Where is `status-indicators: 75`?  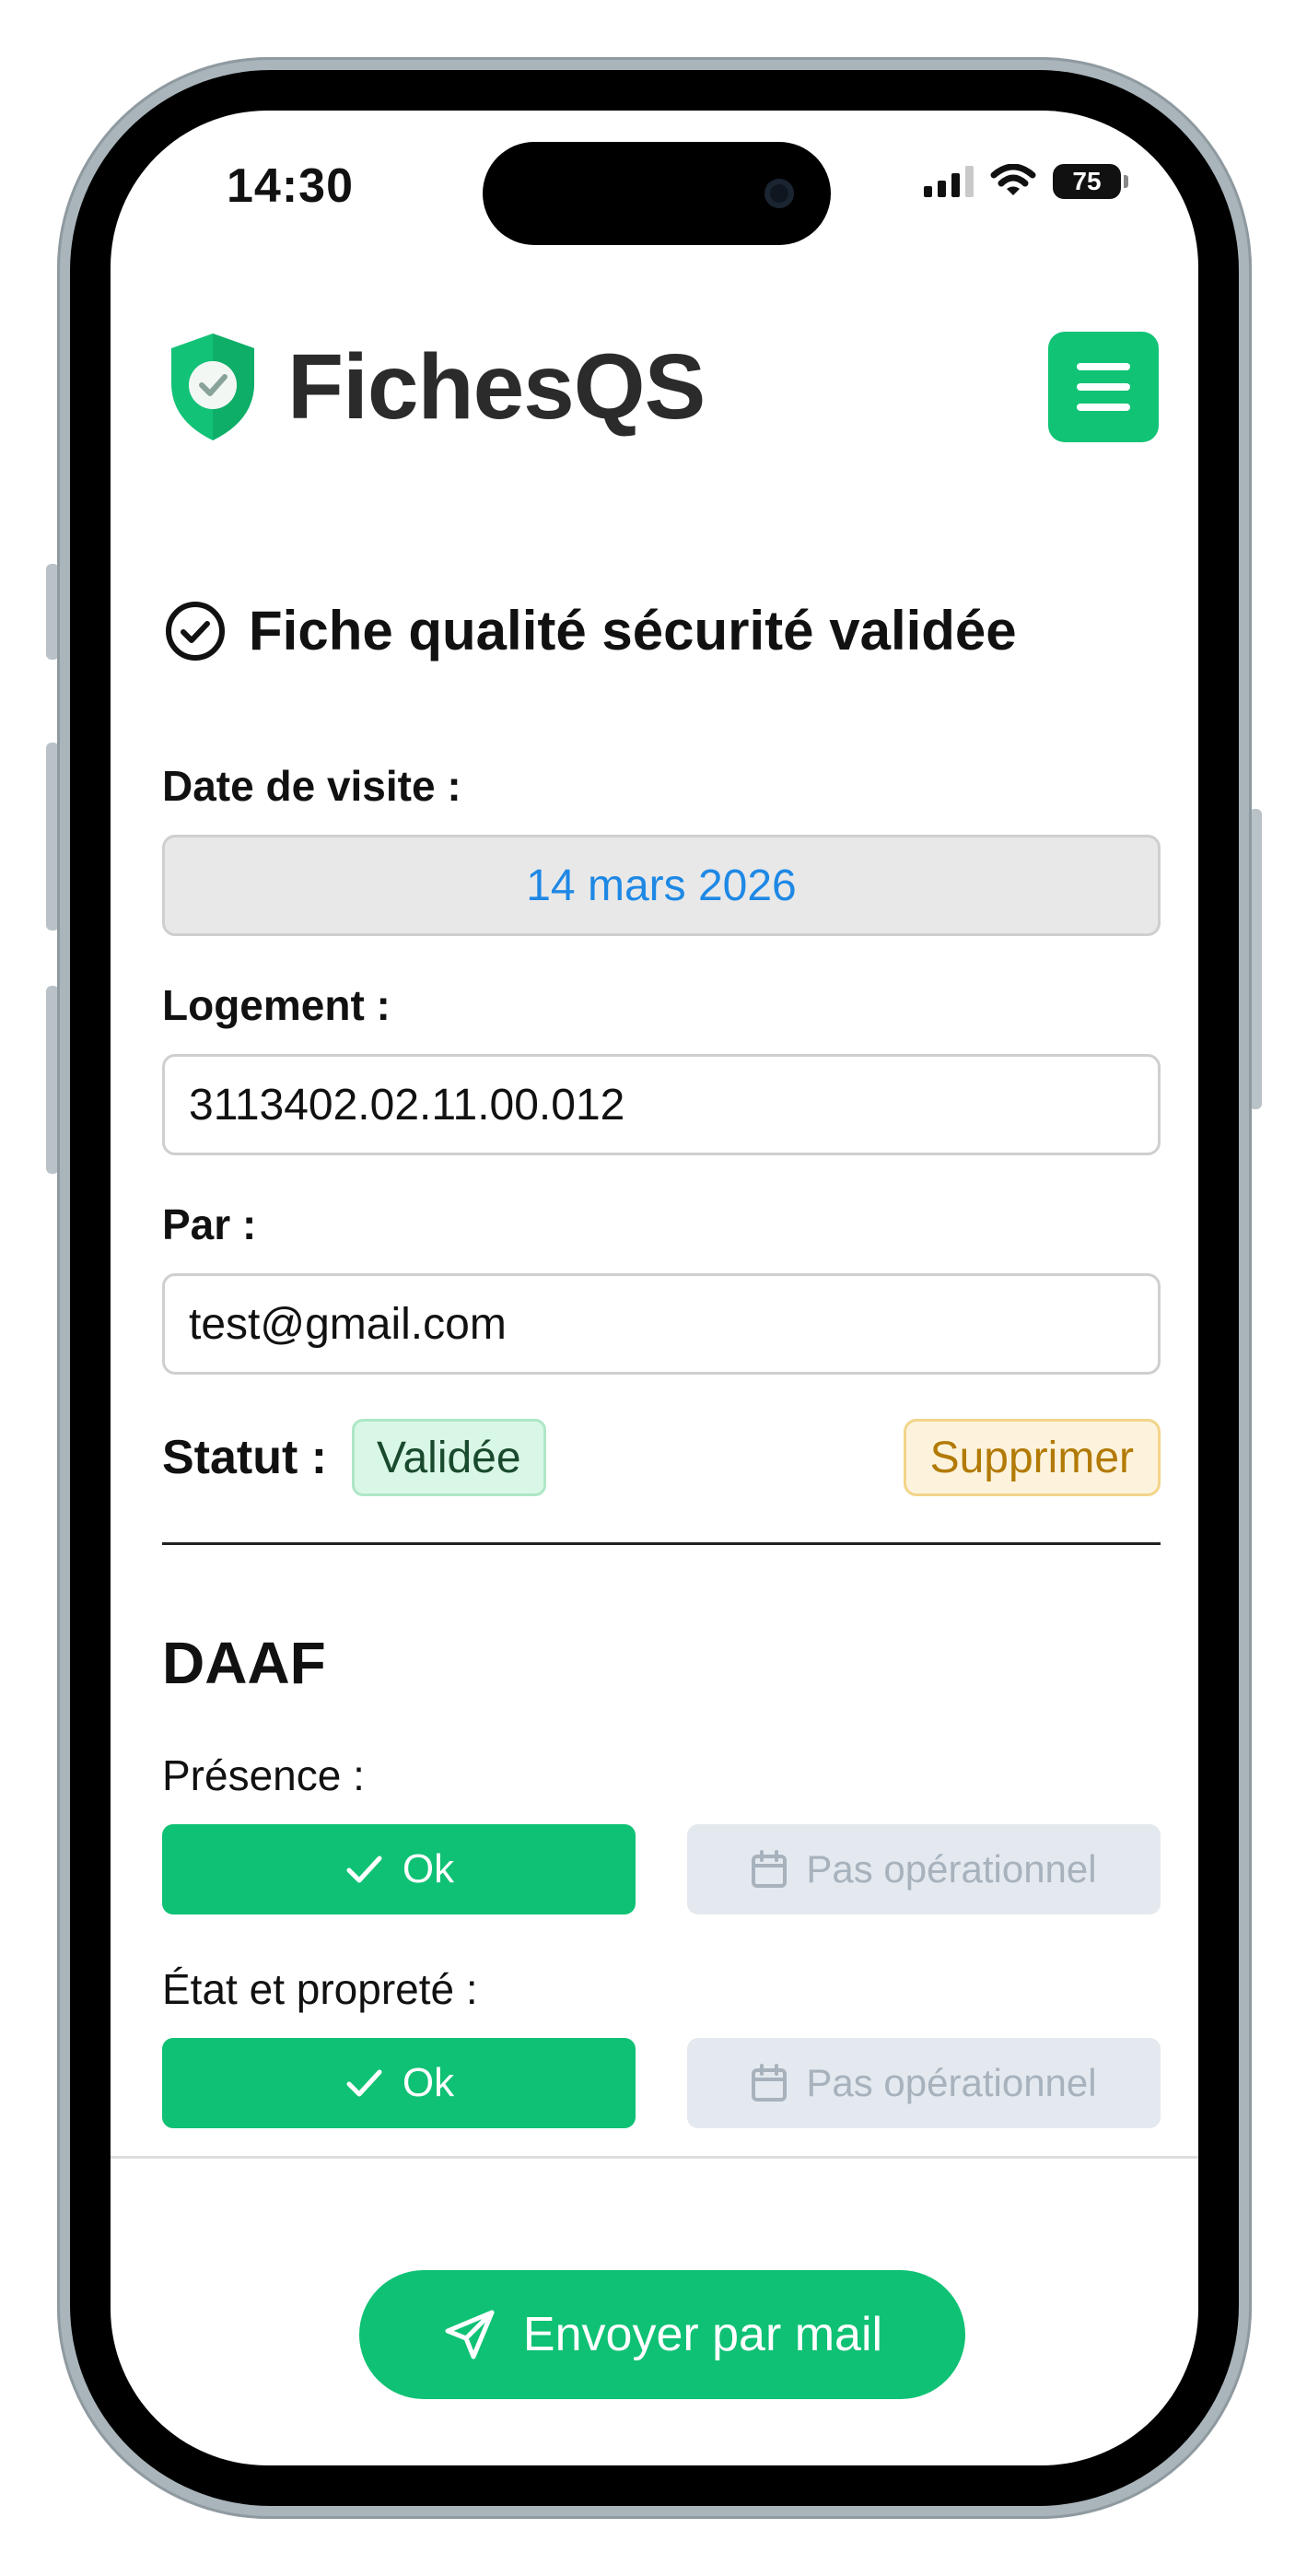
status-indicators: 75 is located at coordinates (1026, 181).